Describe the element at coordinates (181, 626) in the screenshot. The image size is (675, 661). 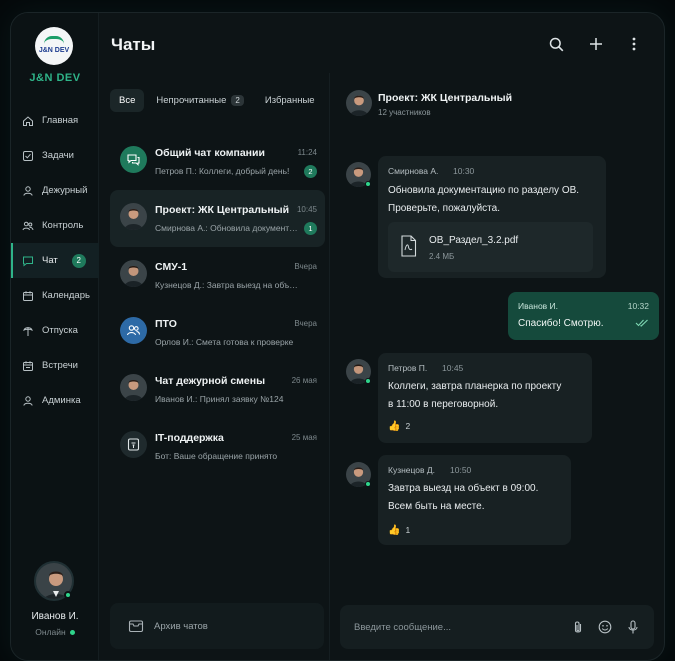
I see `archive-label: Архив чатов` at that location.